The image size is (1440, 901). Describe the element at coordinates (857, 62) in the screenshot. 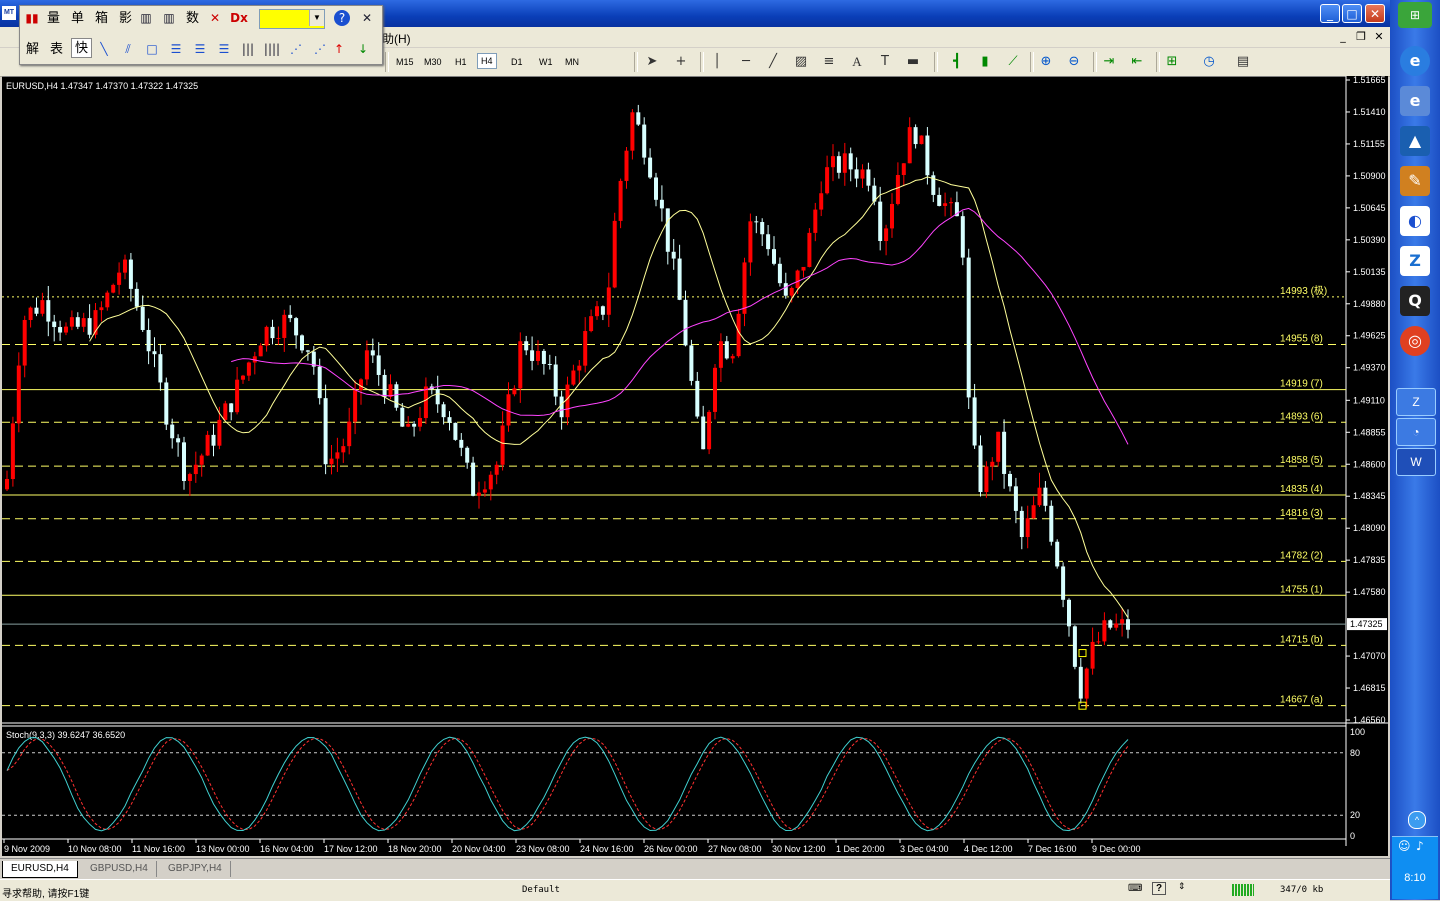

I see `text-icon: A` at that location.